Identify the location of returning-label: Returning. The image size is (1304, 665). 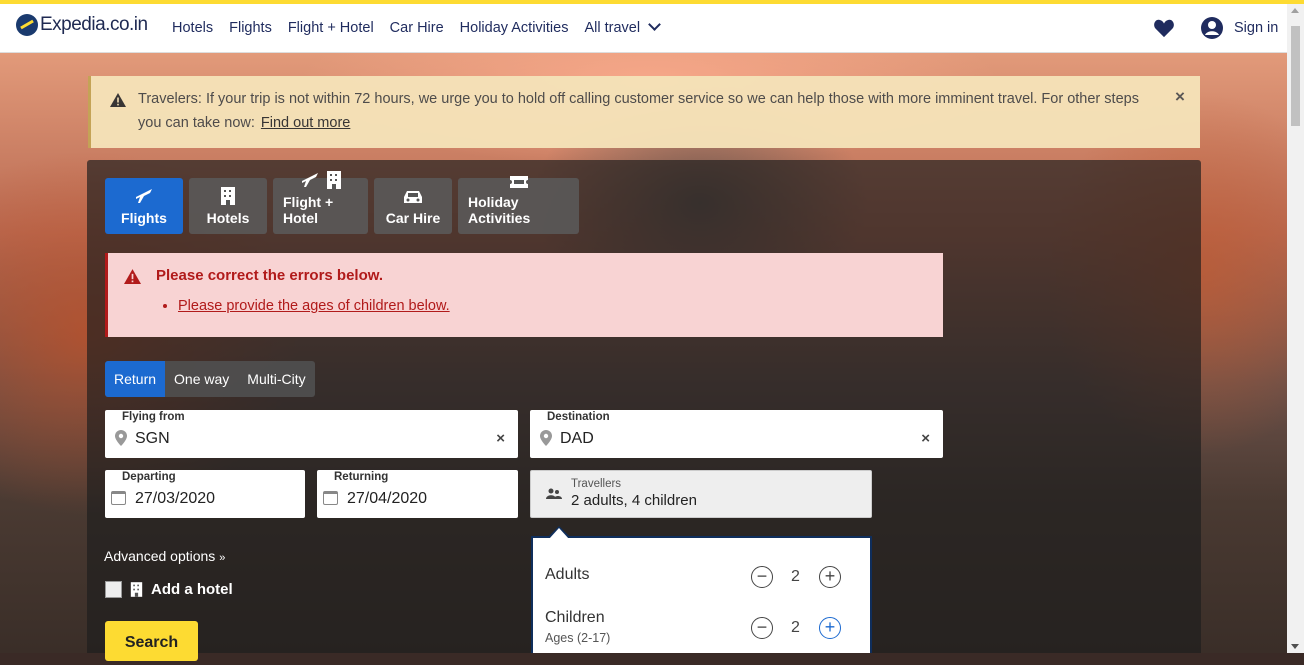
(361, 477).